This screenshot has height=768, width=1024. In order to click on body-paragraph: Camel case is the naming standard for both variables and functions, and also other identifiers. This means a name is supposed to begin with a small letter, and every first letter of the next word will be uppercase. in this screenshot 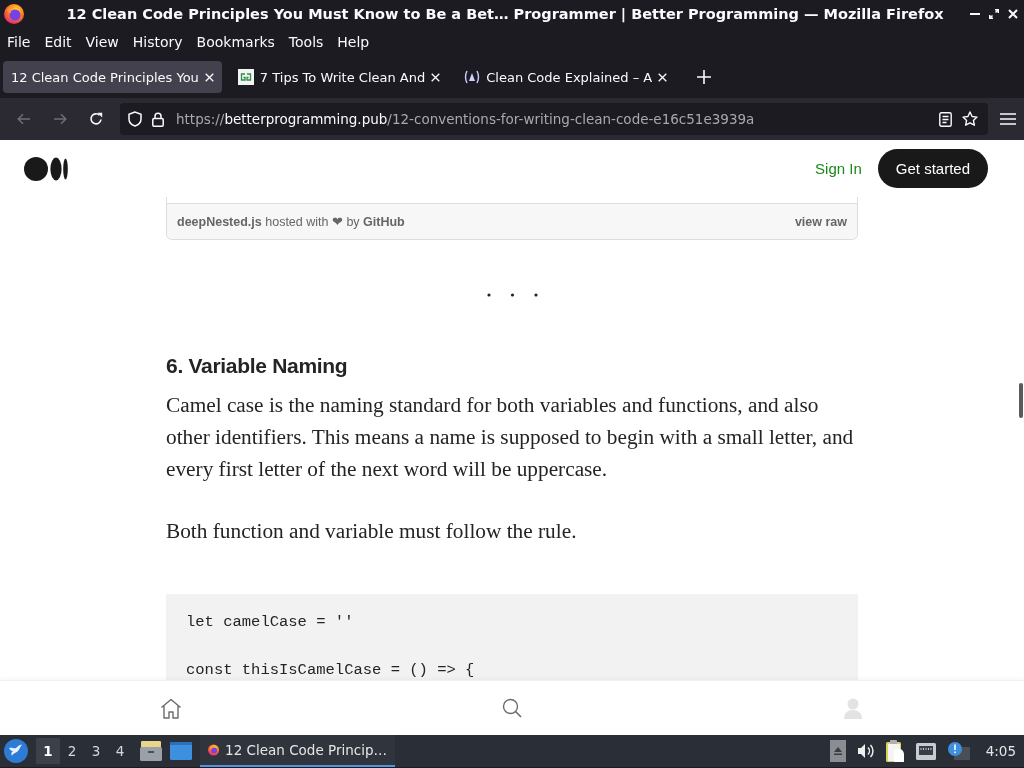, I will do `click(510, 437)`.